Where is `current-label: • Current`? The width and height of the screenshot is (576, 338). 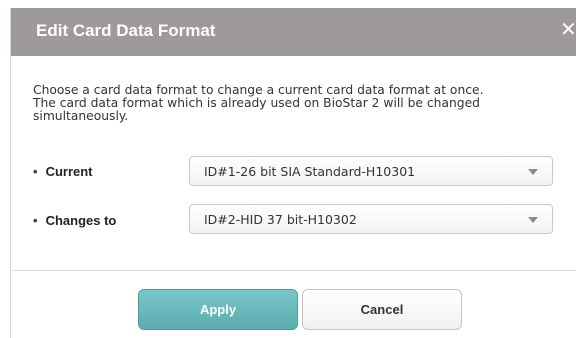 current-label: • Current is located at coordinates (63, 171).